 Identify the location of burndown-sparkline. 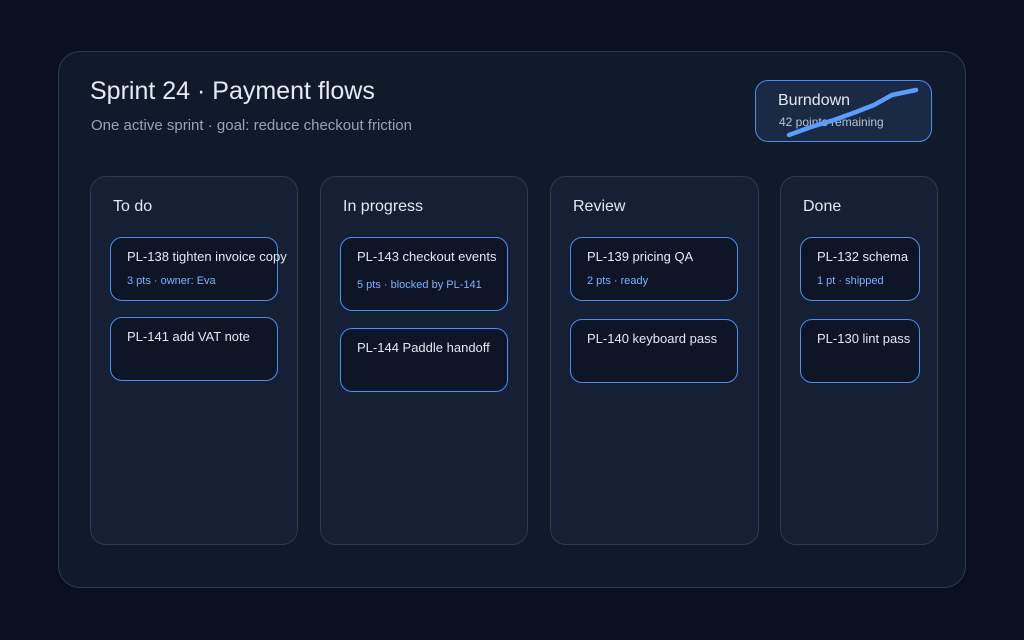
(852, 112).